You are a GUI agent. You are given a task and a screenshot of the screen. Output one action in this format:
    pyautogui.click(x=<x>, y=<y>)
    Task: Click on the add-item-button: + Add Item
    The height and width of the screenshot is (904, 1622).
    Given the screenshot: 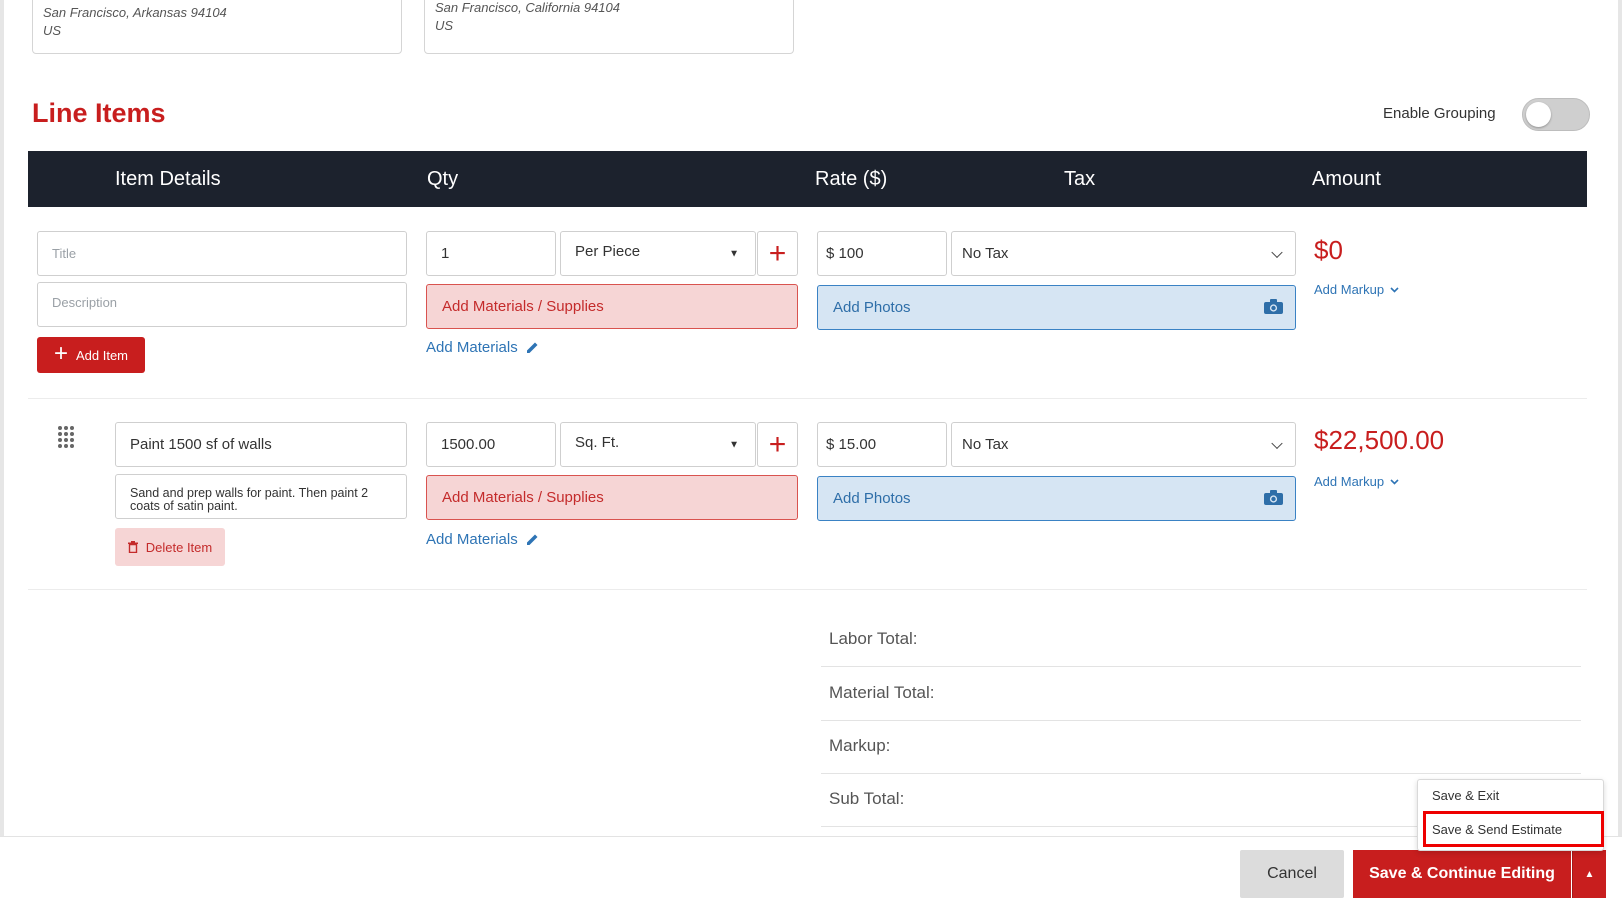 What is the action you would take?
    pyautogui.click(x=91, y=355)
    